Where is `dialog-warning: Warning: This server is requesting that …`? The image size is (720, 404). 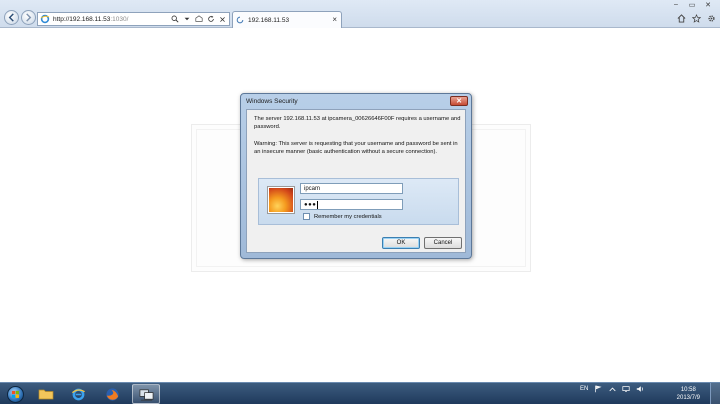 dialog-warning: Warning: This server is requesting that … is located at coordinates (356, 148).